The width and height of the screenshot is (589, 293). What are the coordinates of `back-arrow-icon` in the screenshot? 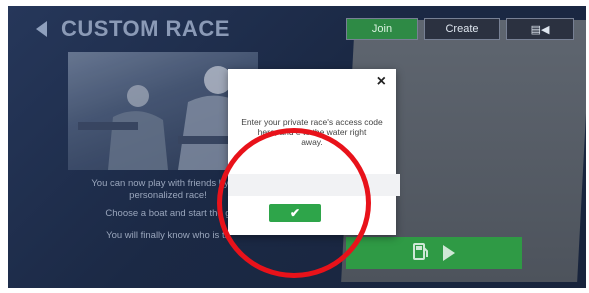 It's located at (41, 29).